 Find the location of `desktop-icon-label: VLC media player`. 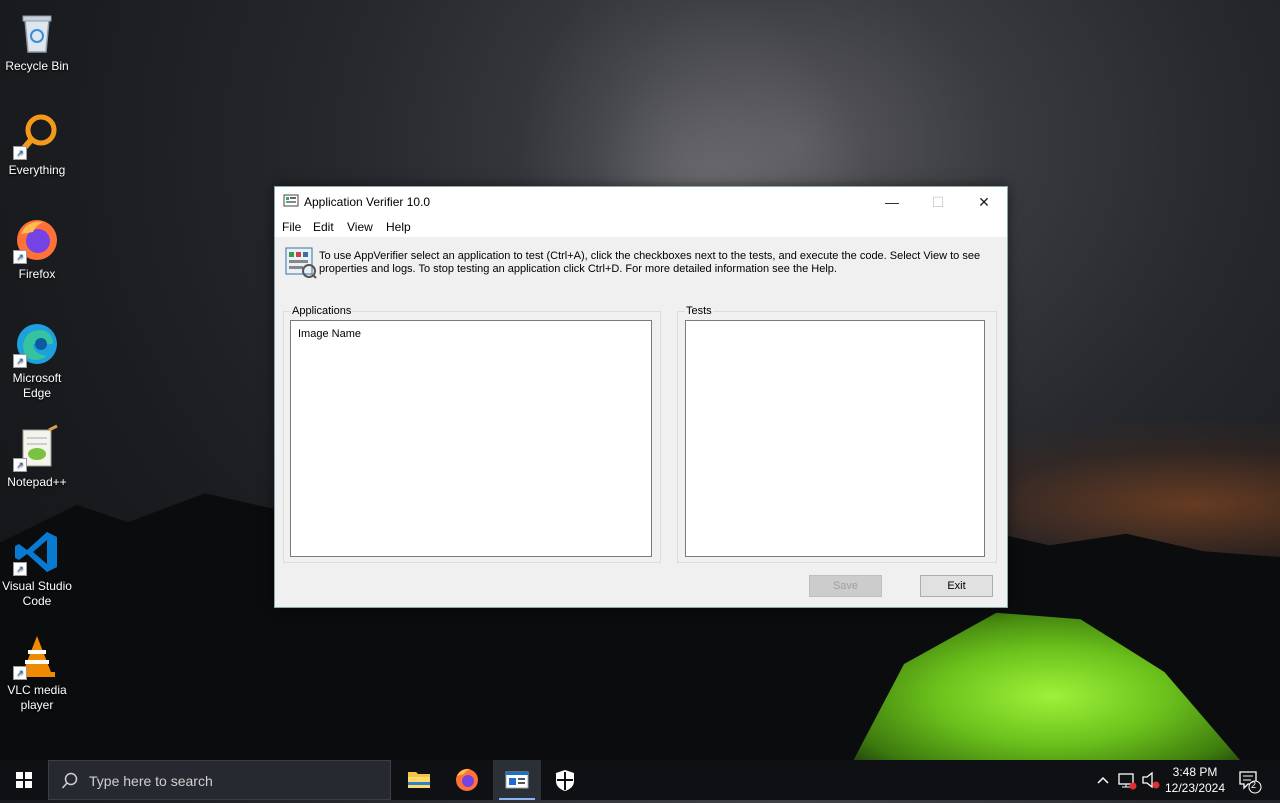

desktop-icon-label: VLC media player is located at coordinates (37, 697).